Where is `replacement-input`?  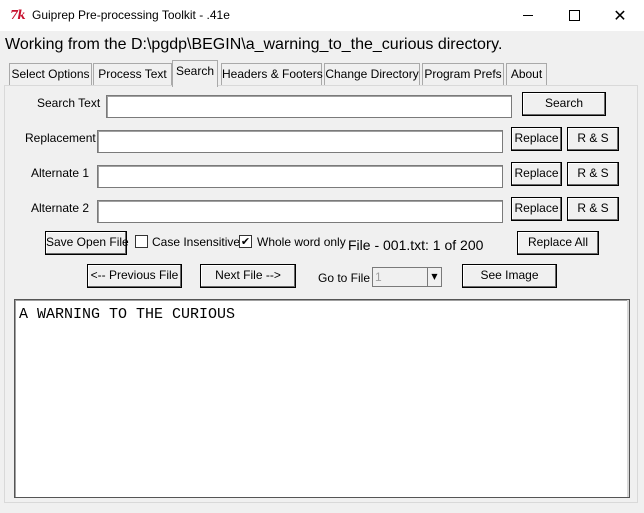 replacement-input is located at coordinates (300, 141).